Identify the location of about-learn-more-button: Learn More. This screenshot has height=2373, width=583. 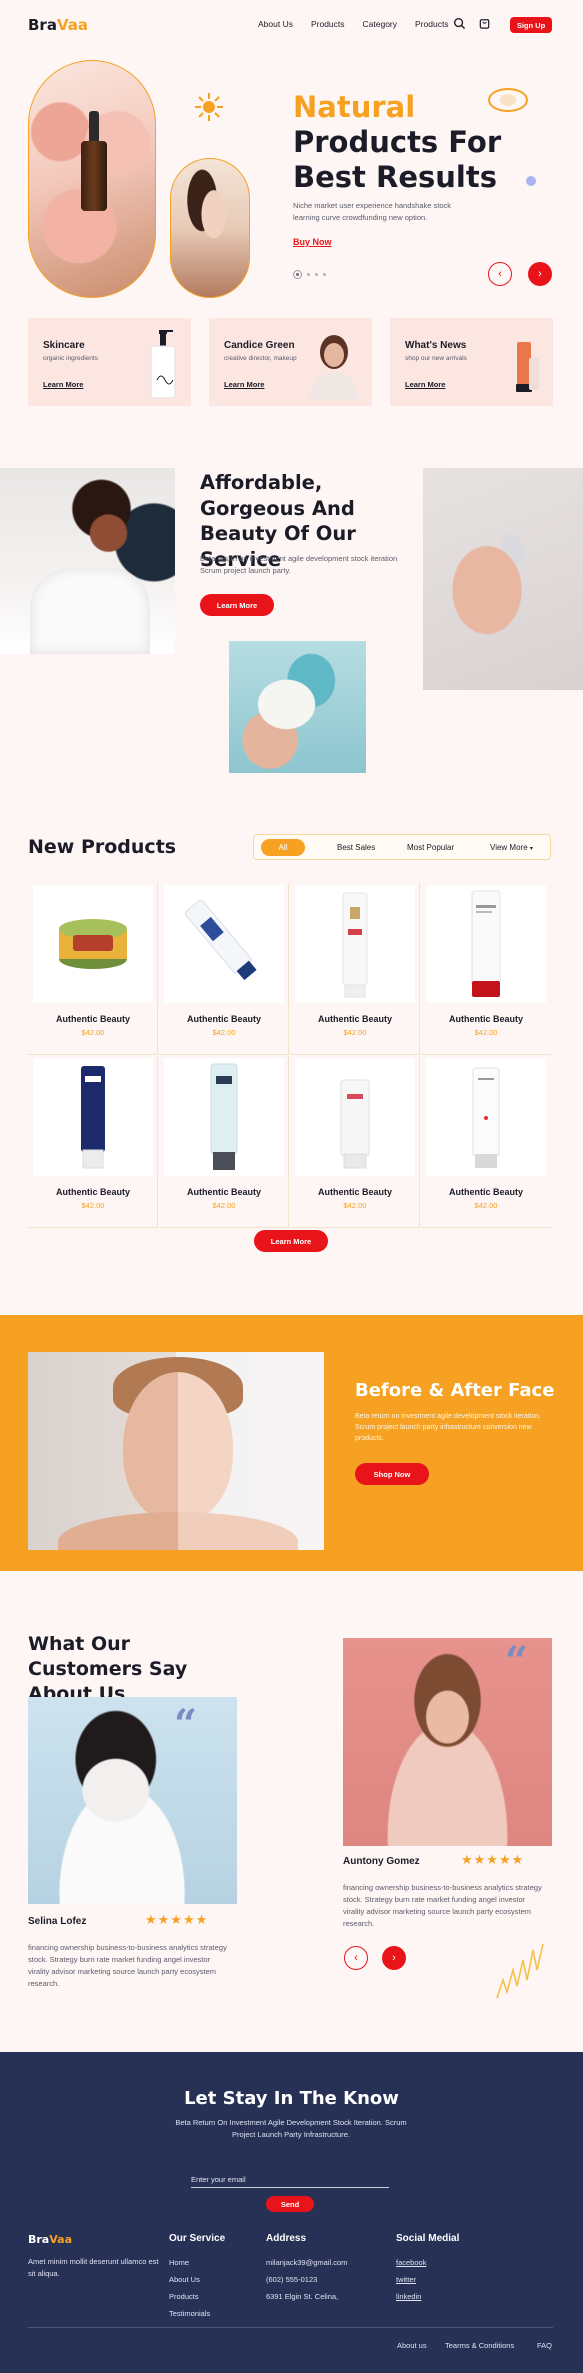
(237, 605).